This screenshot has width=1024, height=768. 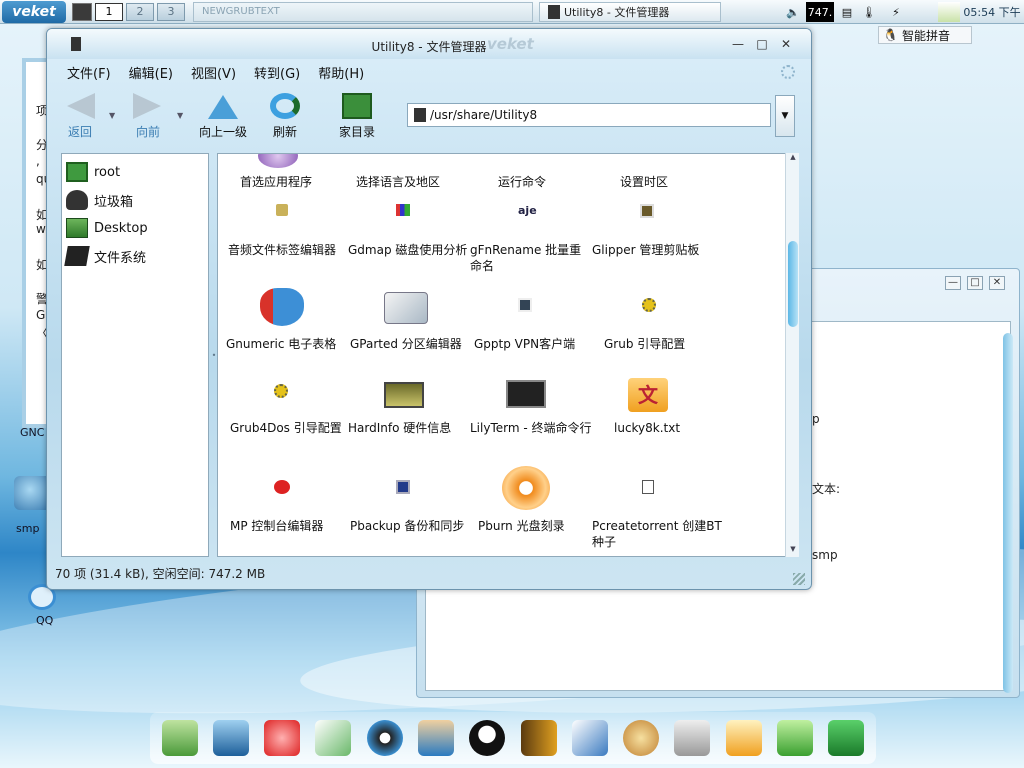 What do you see at coordinates (411, 344) in the screenshot?
I see `file-item: GParted 分区编辑器` at bounding box center [411, 344].